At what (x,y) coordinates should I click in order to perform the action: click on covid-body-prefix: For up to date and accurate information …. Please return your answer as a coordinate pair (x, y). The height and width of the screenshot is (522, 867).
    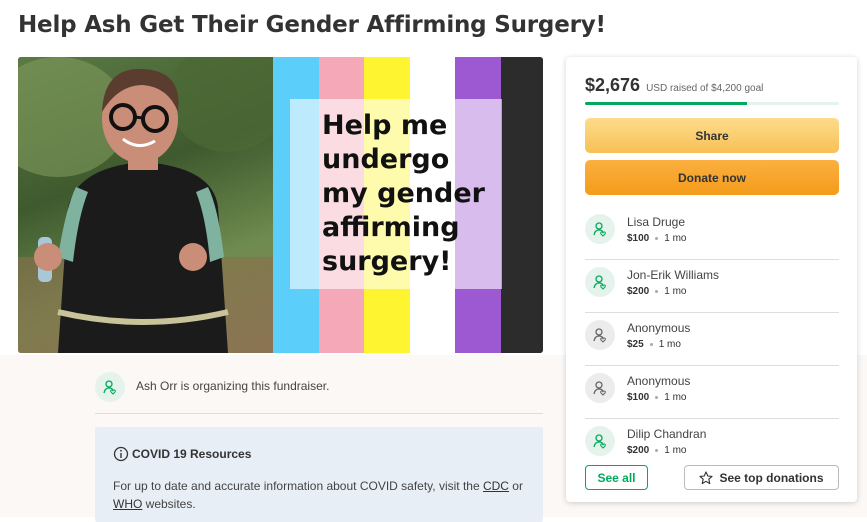
    Looking at the image, I should click on (298, 486).